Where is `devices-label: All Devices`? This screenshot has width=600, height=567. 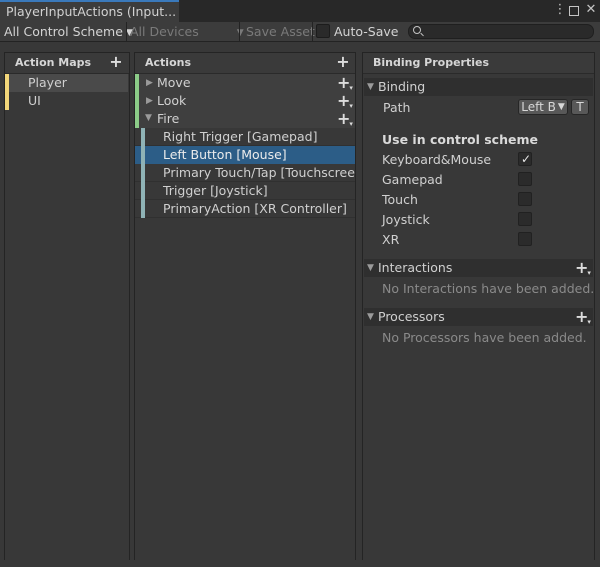
devices-label: All Devices is located at coordinates (164, 31).